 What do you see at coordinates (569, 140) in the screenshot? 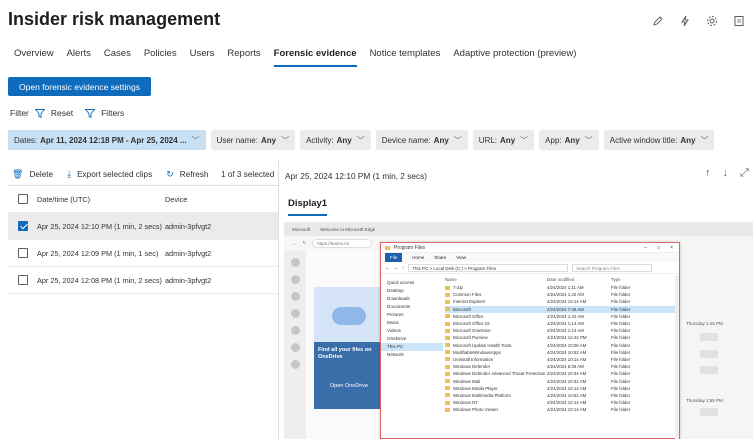
I see `filter-chip: App: Any ﹀` at bounding box center [569, 140].